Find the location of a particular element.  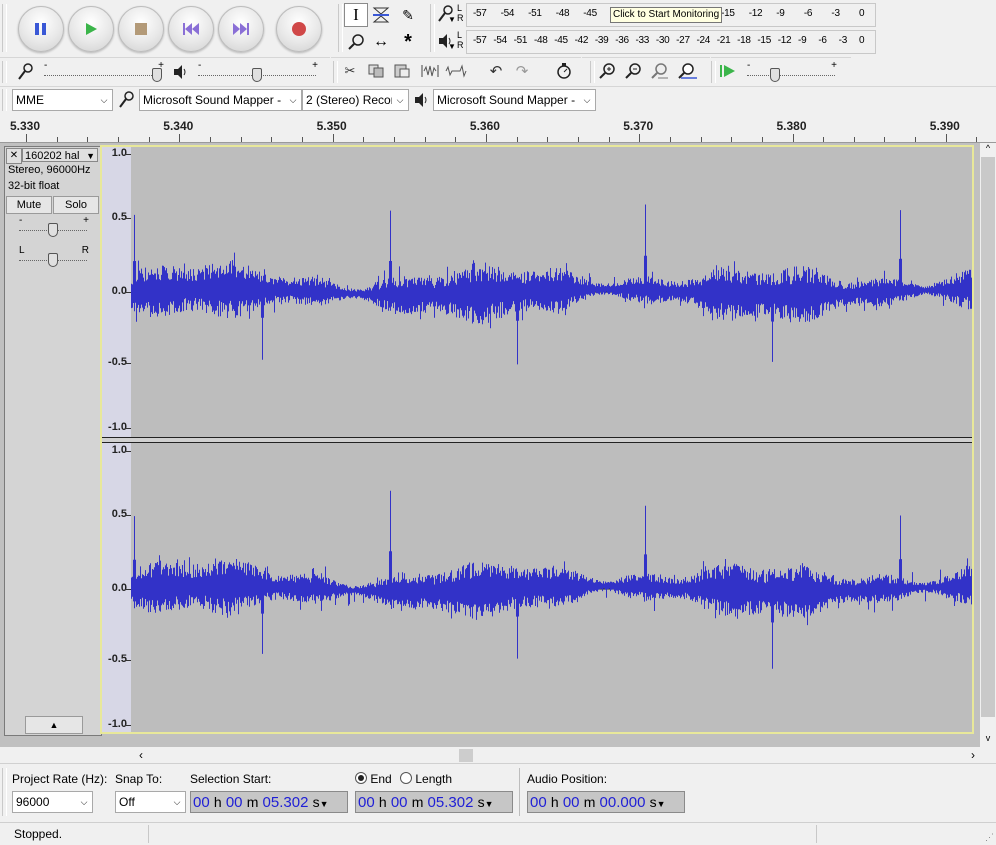

mute-button: Mute is located at coordinates (29, 205).